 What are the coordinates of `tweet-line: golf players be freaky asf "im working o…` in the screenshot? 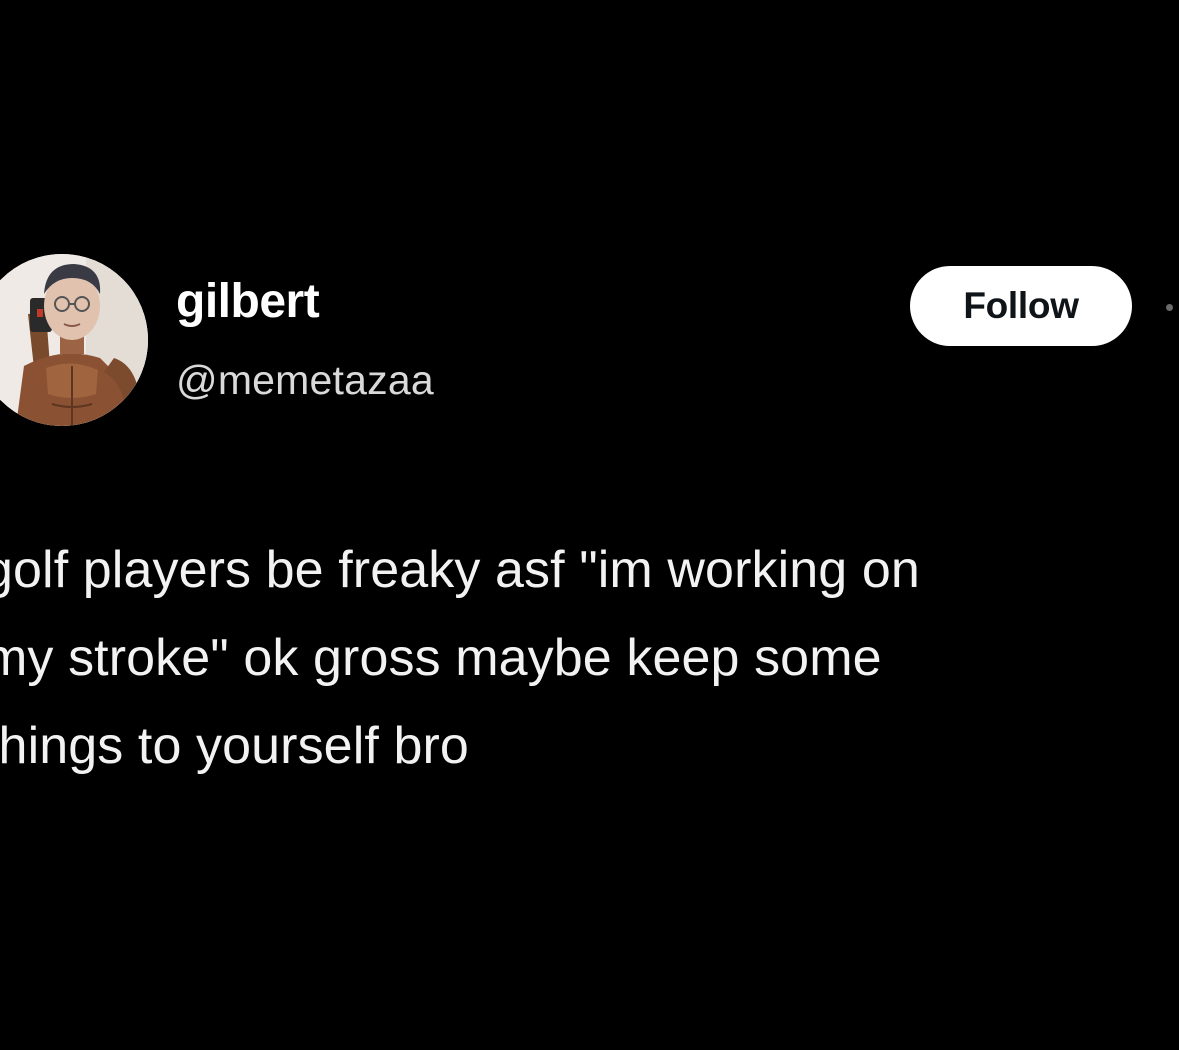 It's located at (460, 570).